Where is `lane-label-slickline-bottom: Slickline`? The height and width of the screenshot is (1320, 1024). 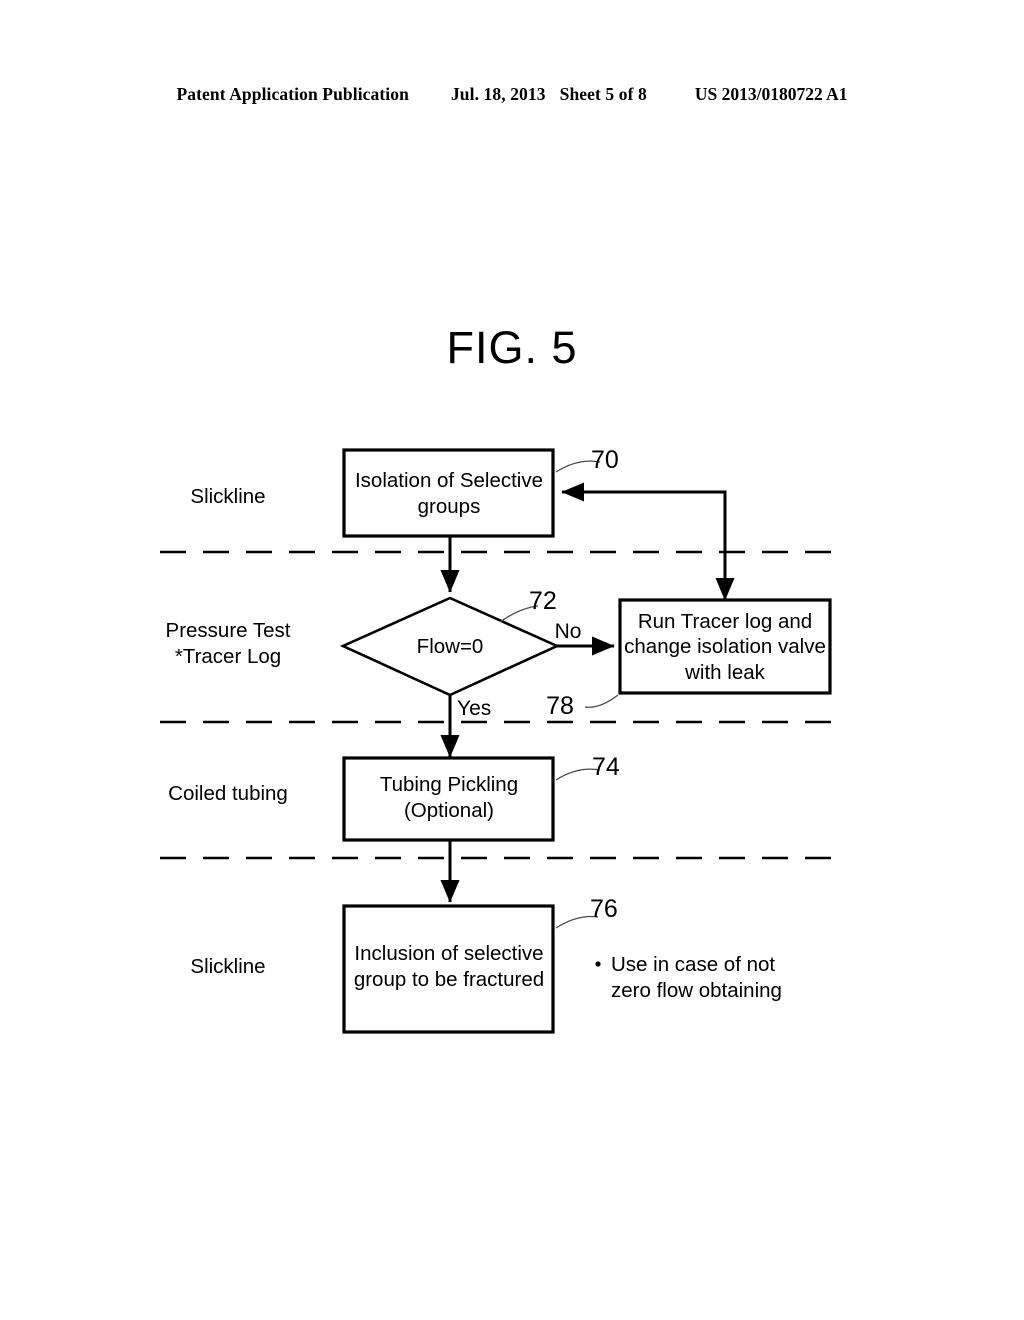
lane-label-slickline-bottom: Slickline is located at coordinates (227, 966).